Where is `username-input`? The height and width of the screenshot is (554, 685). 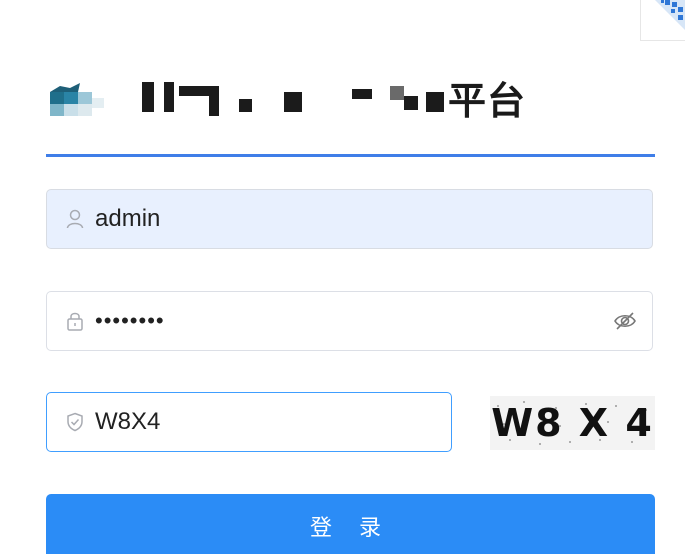
username-input is located at coordinates (373, 219).